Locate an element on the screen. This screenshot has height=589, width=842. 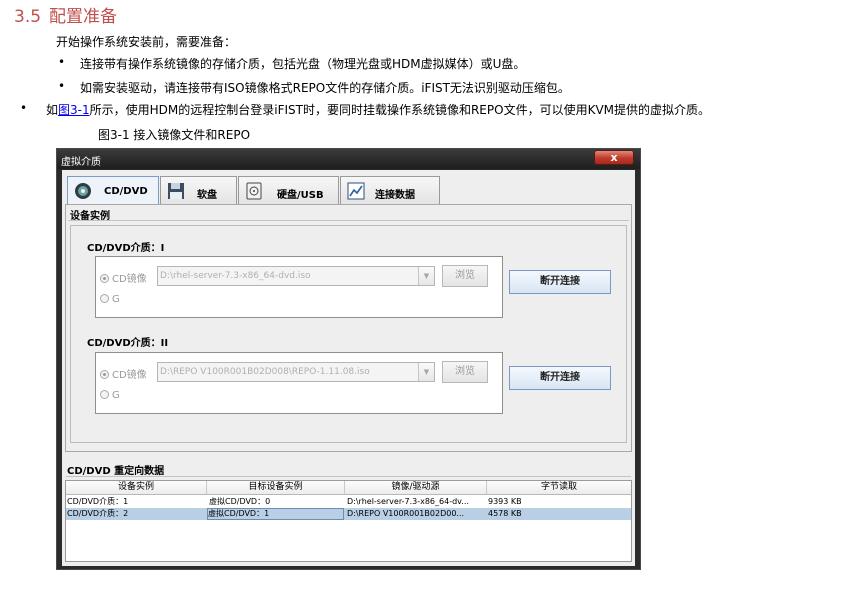
chart-icon is located at coordinates (356, 191).